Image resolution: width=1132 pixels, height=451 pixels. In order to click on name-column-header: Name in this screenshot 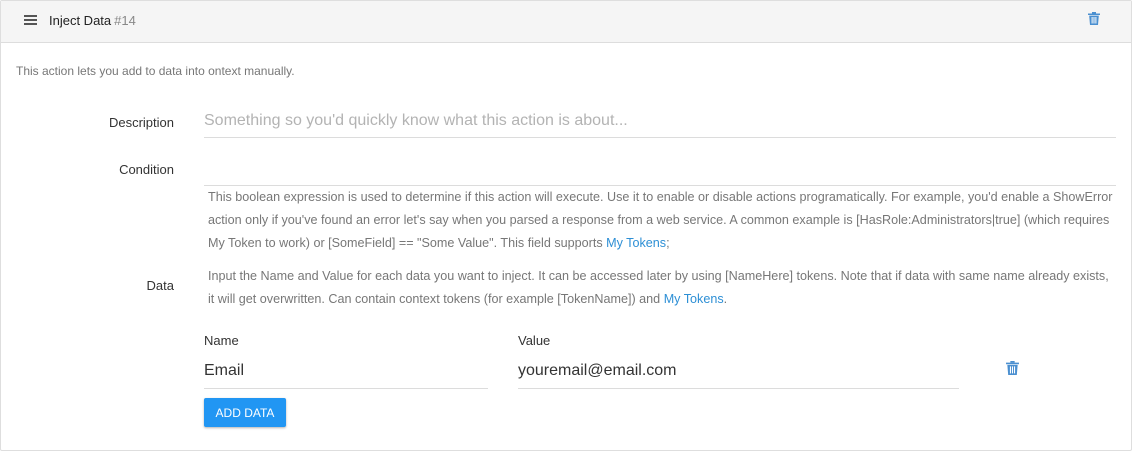, I will do `click(221, 340)`.